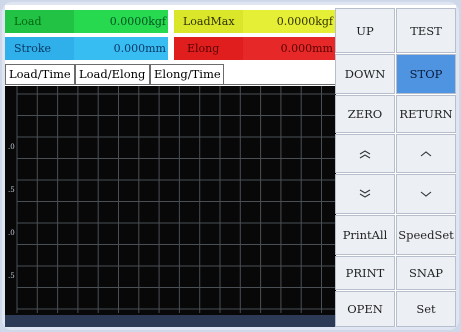  Describe the element at coordinates (426, 114) in the screenshot. I see `return-button: RETURN` at that location.